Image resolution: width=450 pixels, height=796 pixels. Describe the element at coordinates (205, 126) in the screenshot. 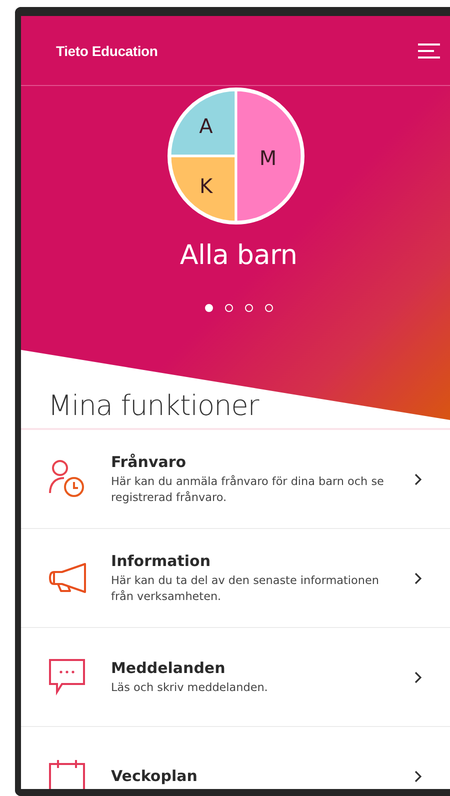

I see `child-initial: A` at that location.